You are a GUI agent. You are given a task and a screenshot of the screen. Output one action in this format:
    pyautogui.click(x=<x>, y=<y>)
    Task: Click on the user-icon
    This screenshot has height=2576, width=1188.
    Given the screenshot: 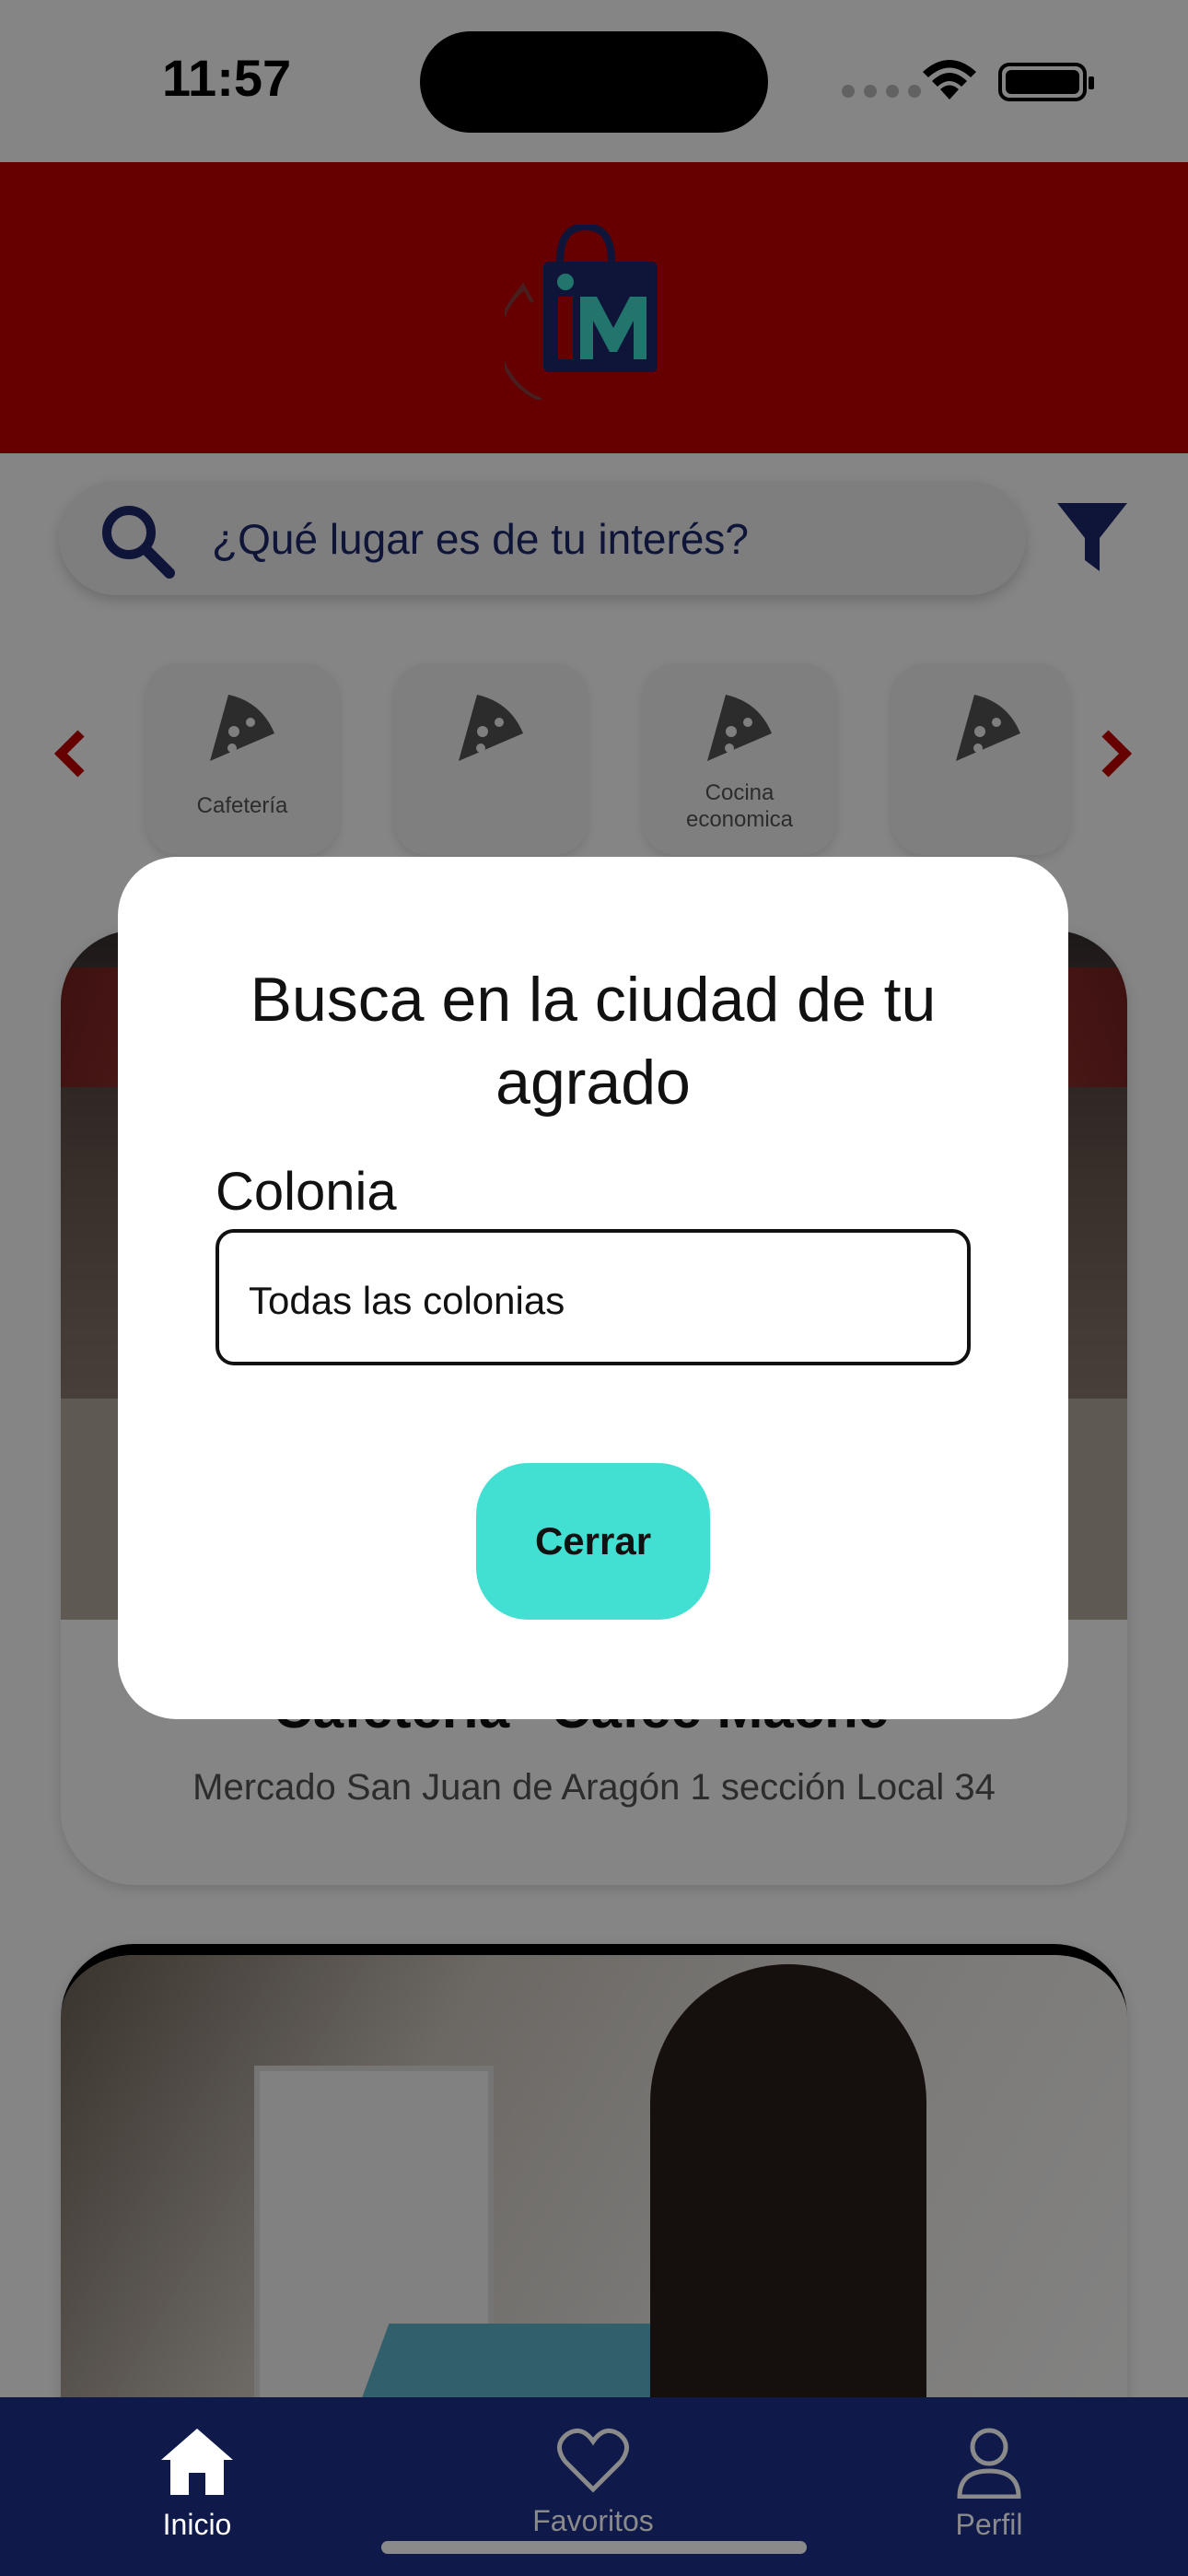 What is the action you would take?
    pyautogui.click(x=989, y=2463)
    